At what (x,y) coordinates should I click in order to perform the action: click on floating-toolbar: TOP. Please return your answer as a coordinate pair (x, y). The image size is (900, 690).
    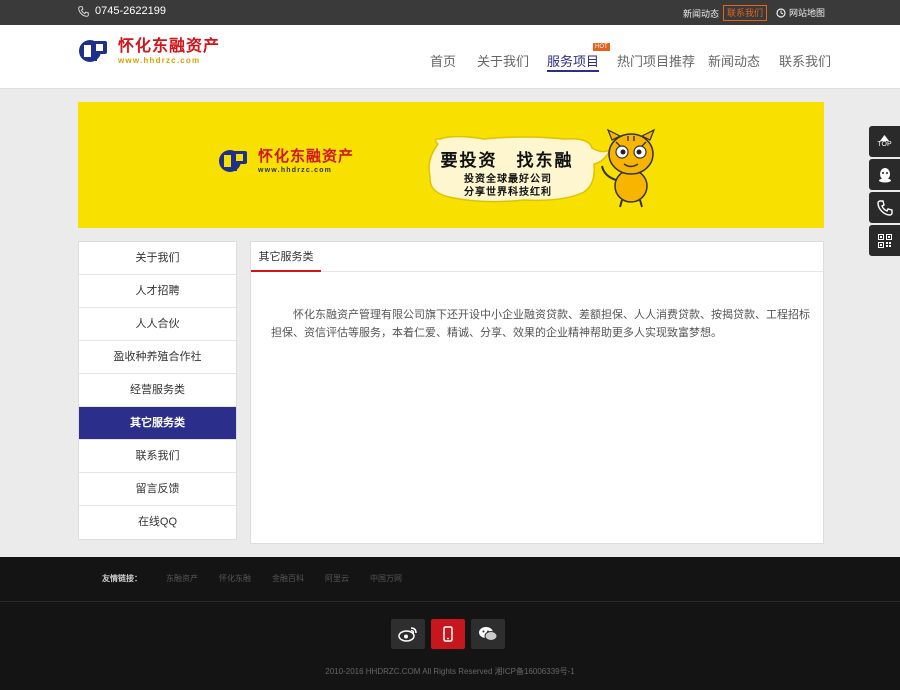
    Looking at the image, I should click on (884, 192).